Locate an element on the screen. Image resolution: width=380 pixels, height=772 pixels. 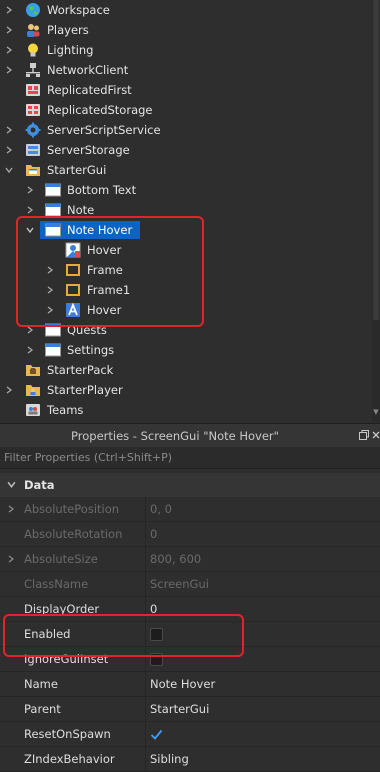
property-row-name: Name Note Hover is located at coordinates (190, 684).